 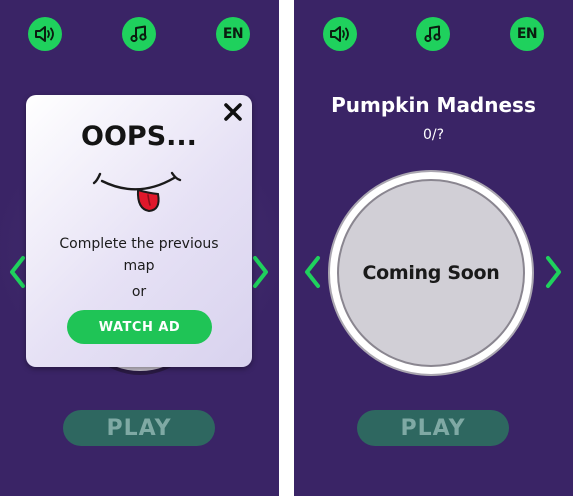 I want to click on popup-message-line-1: Complete the previous, so click(x=139, y=244).